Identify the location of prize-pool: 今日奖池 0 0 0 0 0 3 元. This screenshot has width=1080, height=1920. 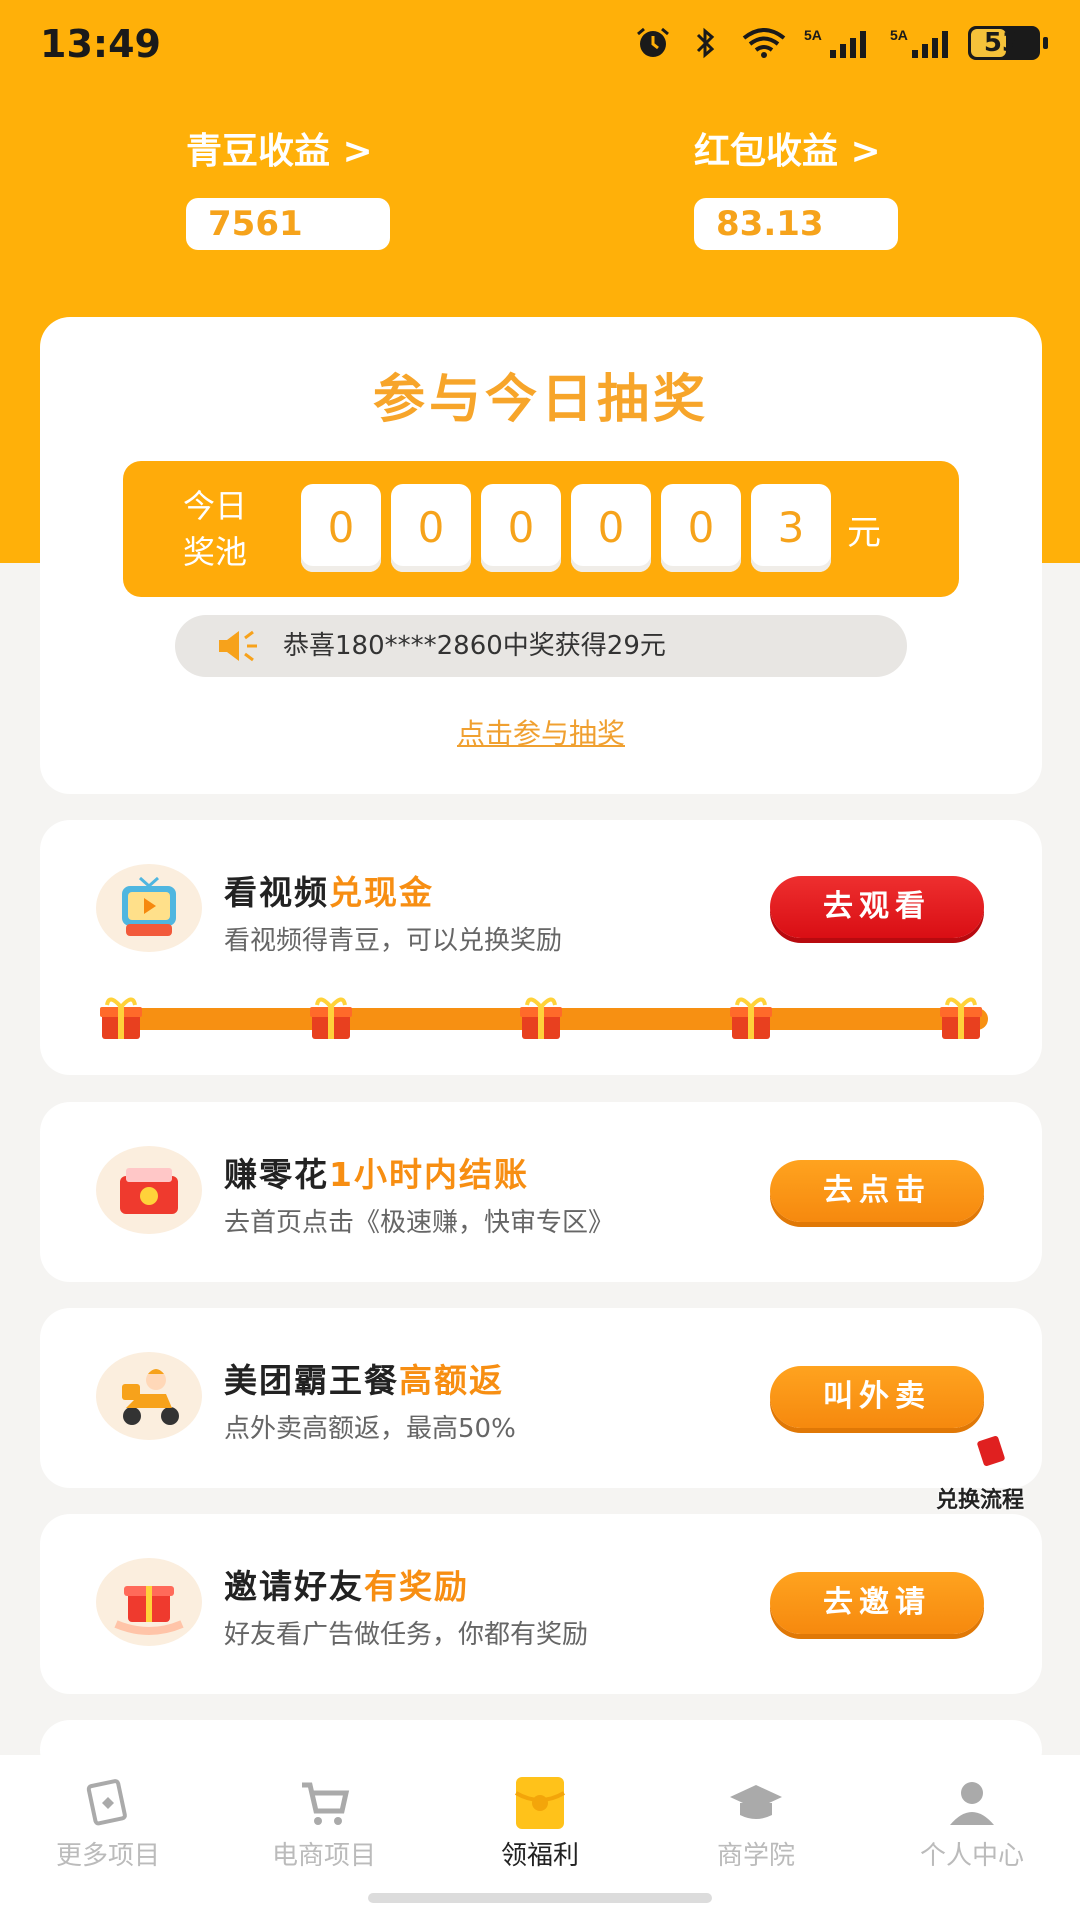
(541, 529).